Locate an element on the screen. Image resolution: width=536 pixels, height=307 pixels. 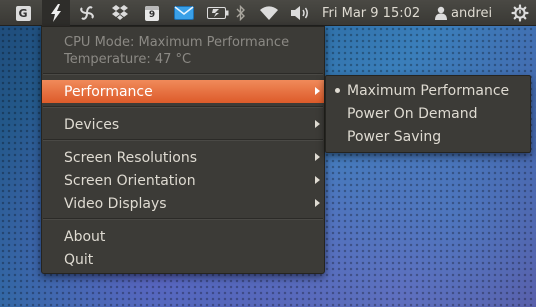
user-name: andrei is located at coordinates (472, 13).